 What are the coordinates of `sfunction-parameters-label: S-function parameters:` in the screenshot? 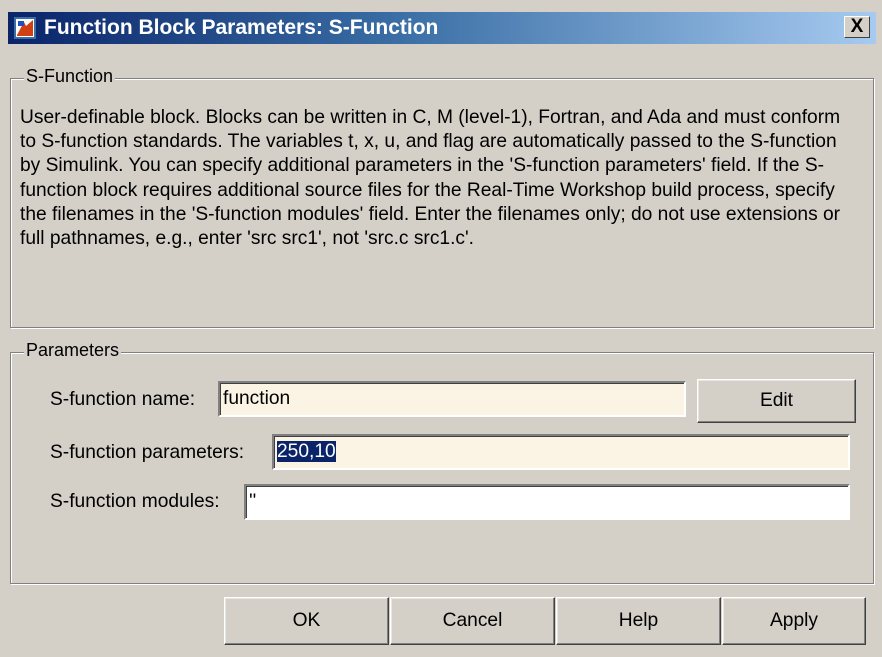 It's located at (147, 452).